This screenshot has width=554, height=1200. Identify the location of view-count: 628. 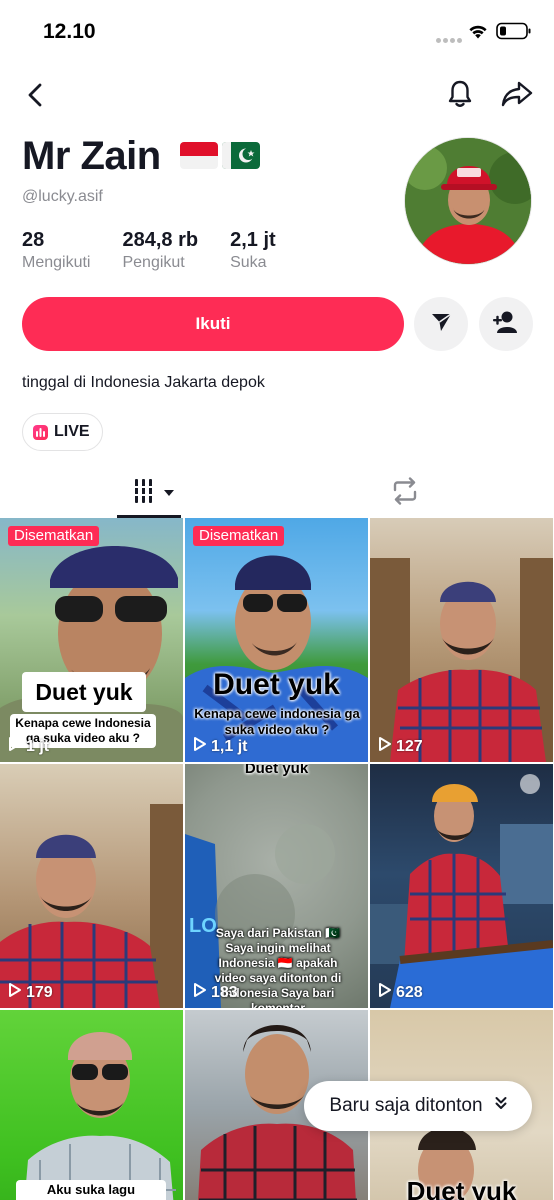
(400, 992).